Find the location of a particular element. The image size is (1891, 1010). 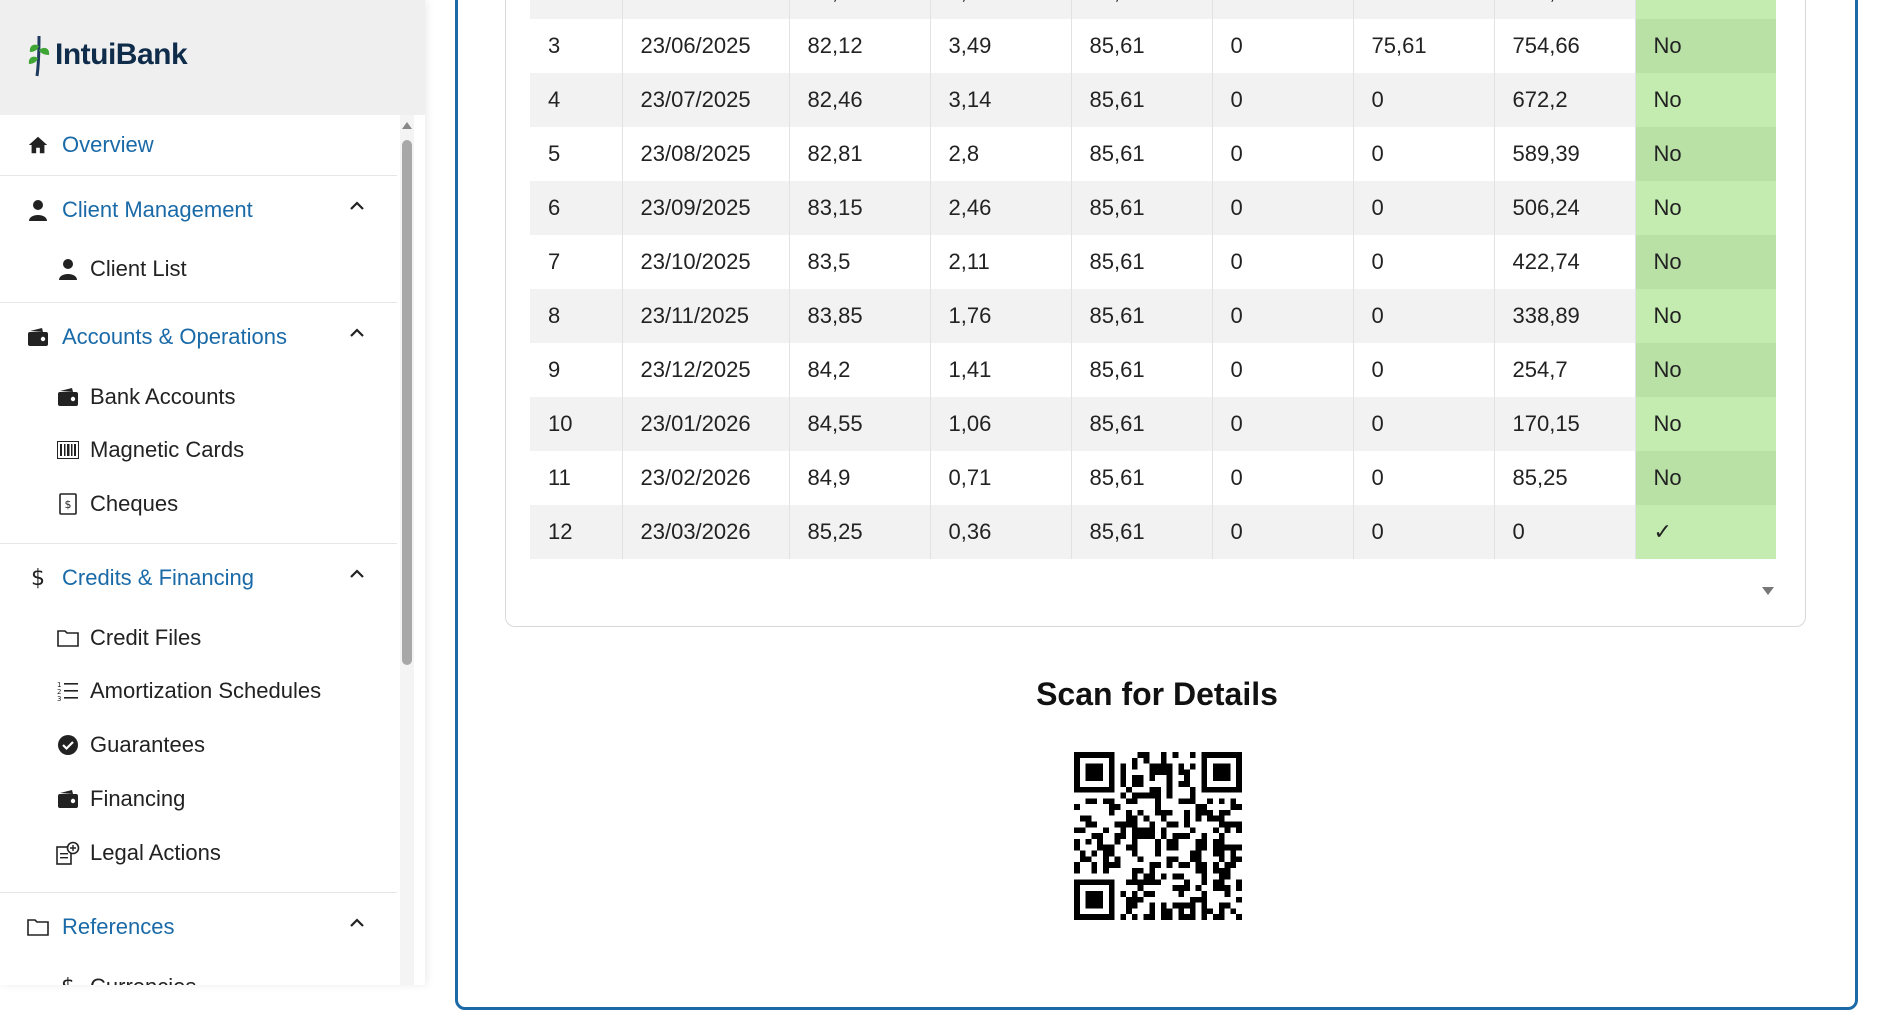

sidebar-item-financing: Financing is located at coordinates (198, 799).